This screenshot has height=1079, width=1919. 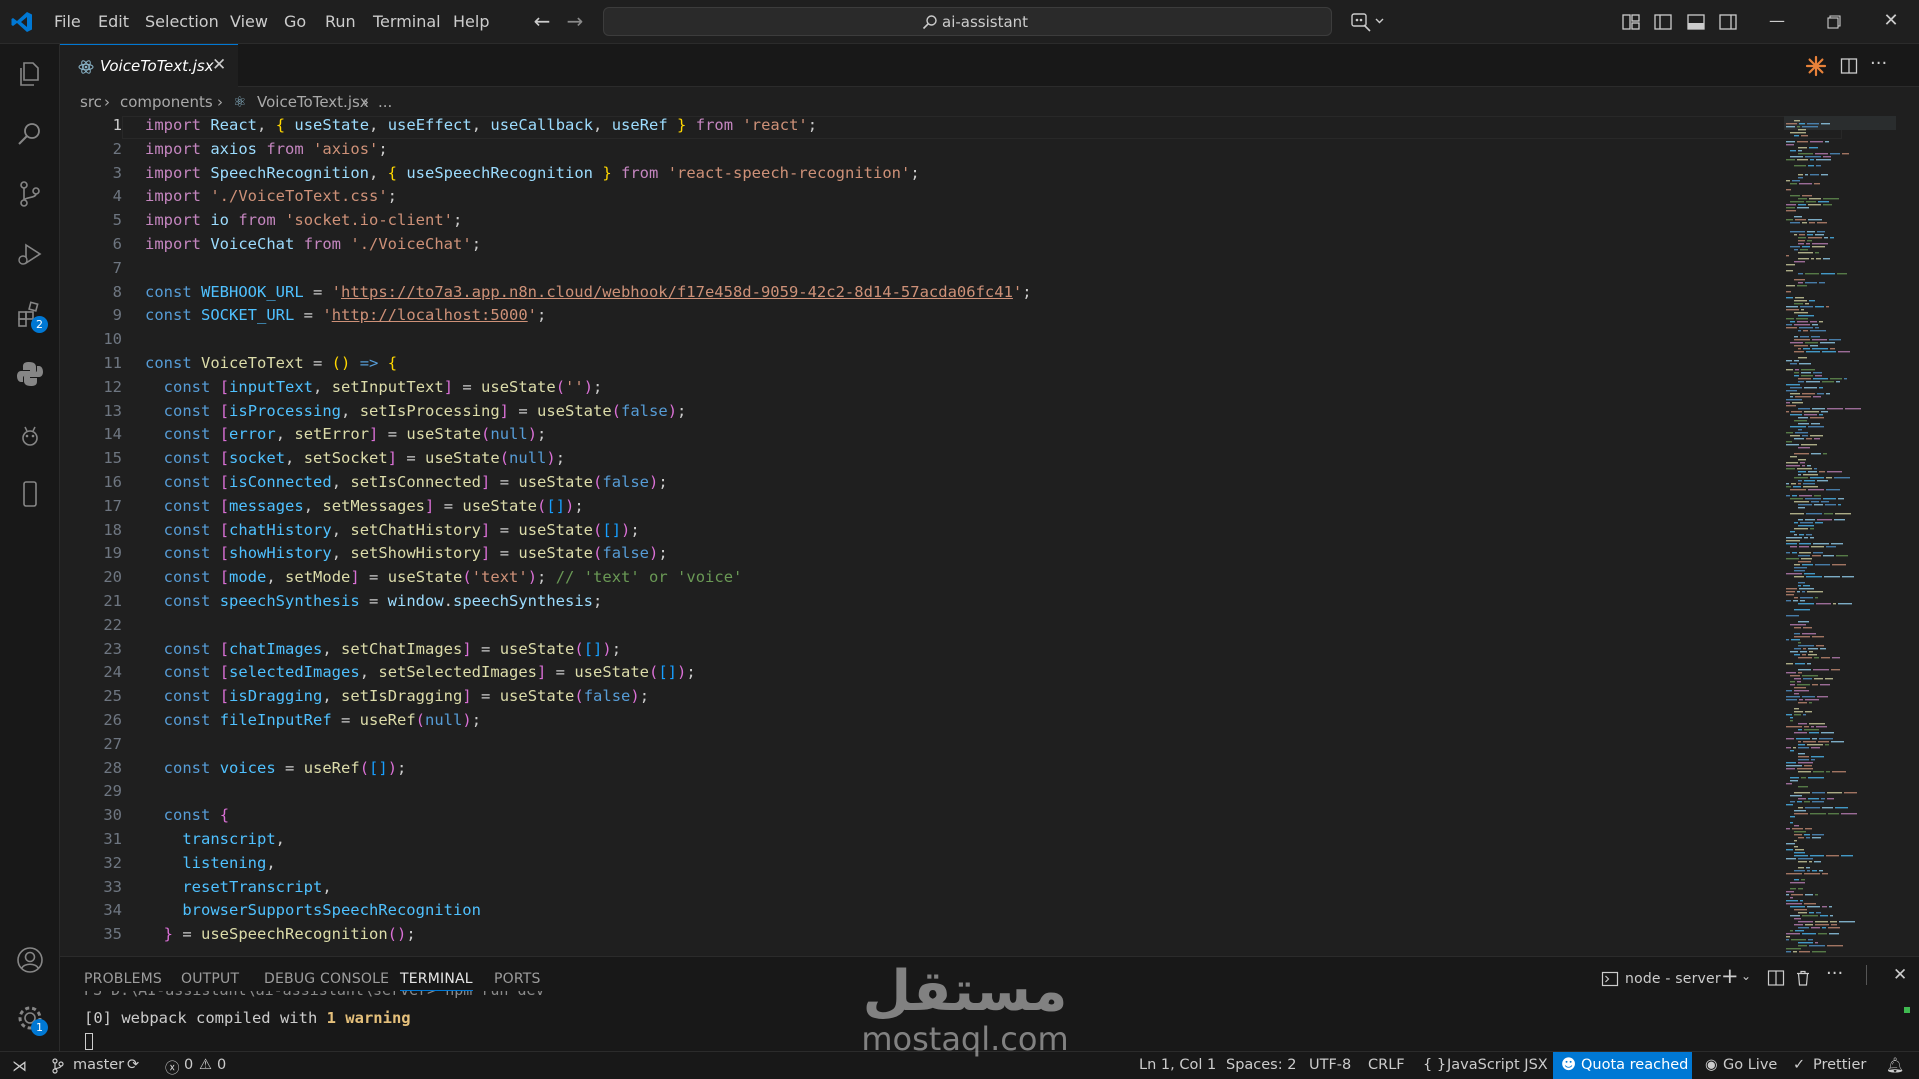 What do you see at coordinates (1622, 1065) in the screenshot?
I see `quota-reached-button: ☻ Quota reached` at bounding box center [1622, 1065].